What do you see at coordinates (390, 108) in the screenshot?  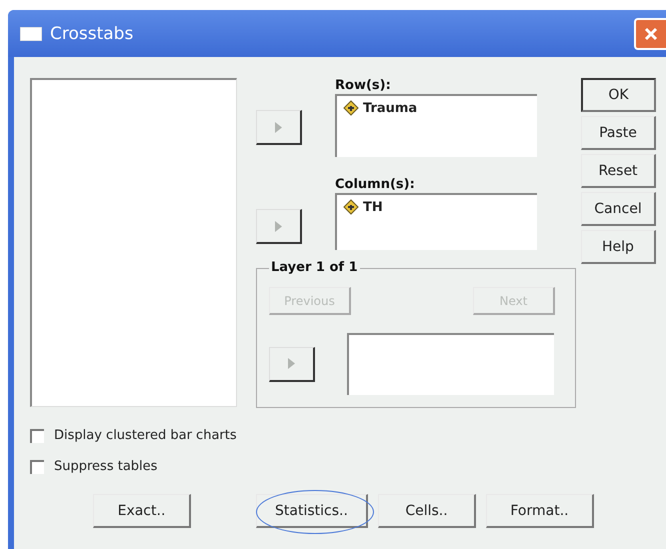 I see `variable-item: Trauma` at bounding box center [390, 108].